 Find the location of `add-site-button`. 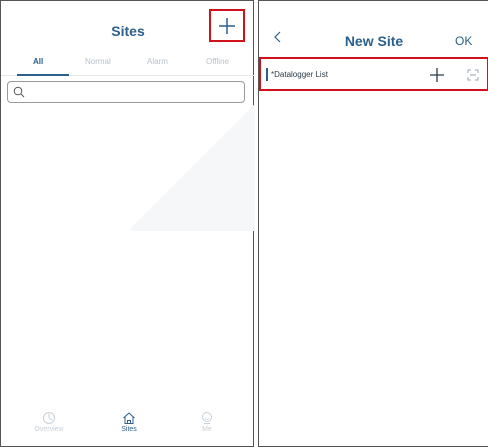

add-site-button is located at coordinates (227, 25).